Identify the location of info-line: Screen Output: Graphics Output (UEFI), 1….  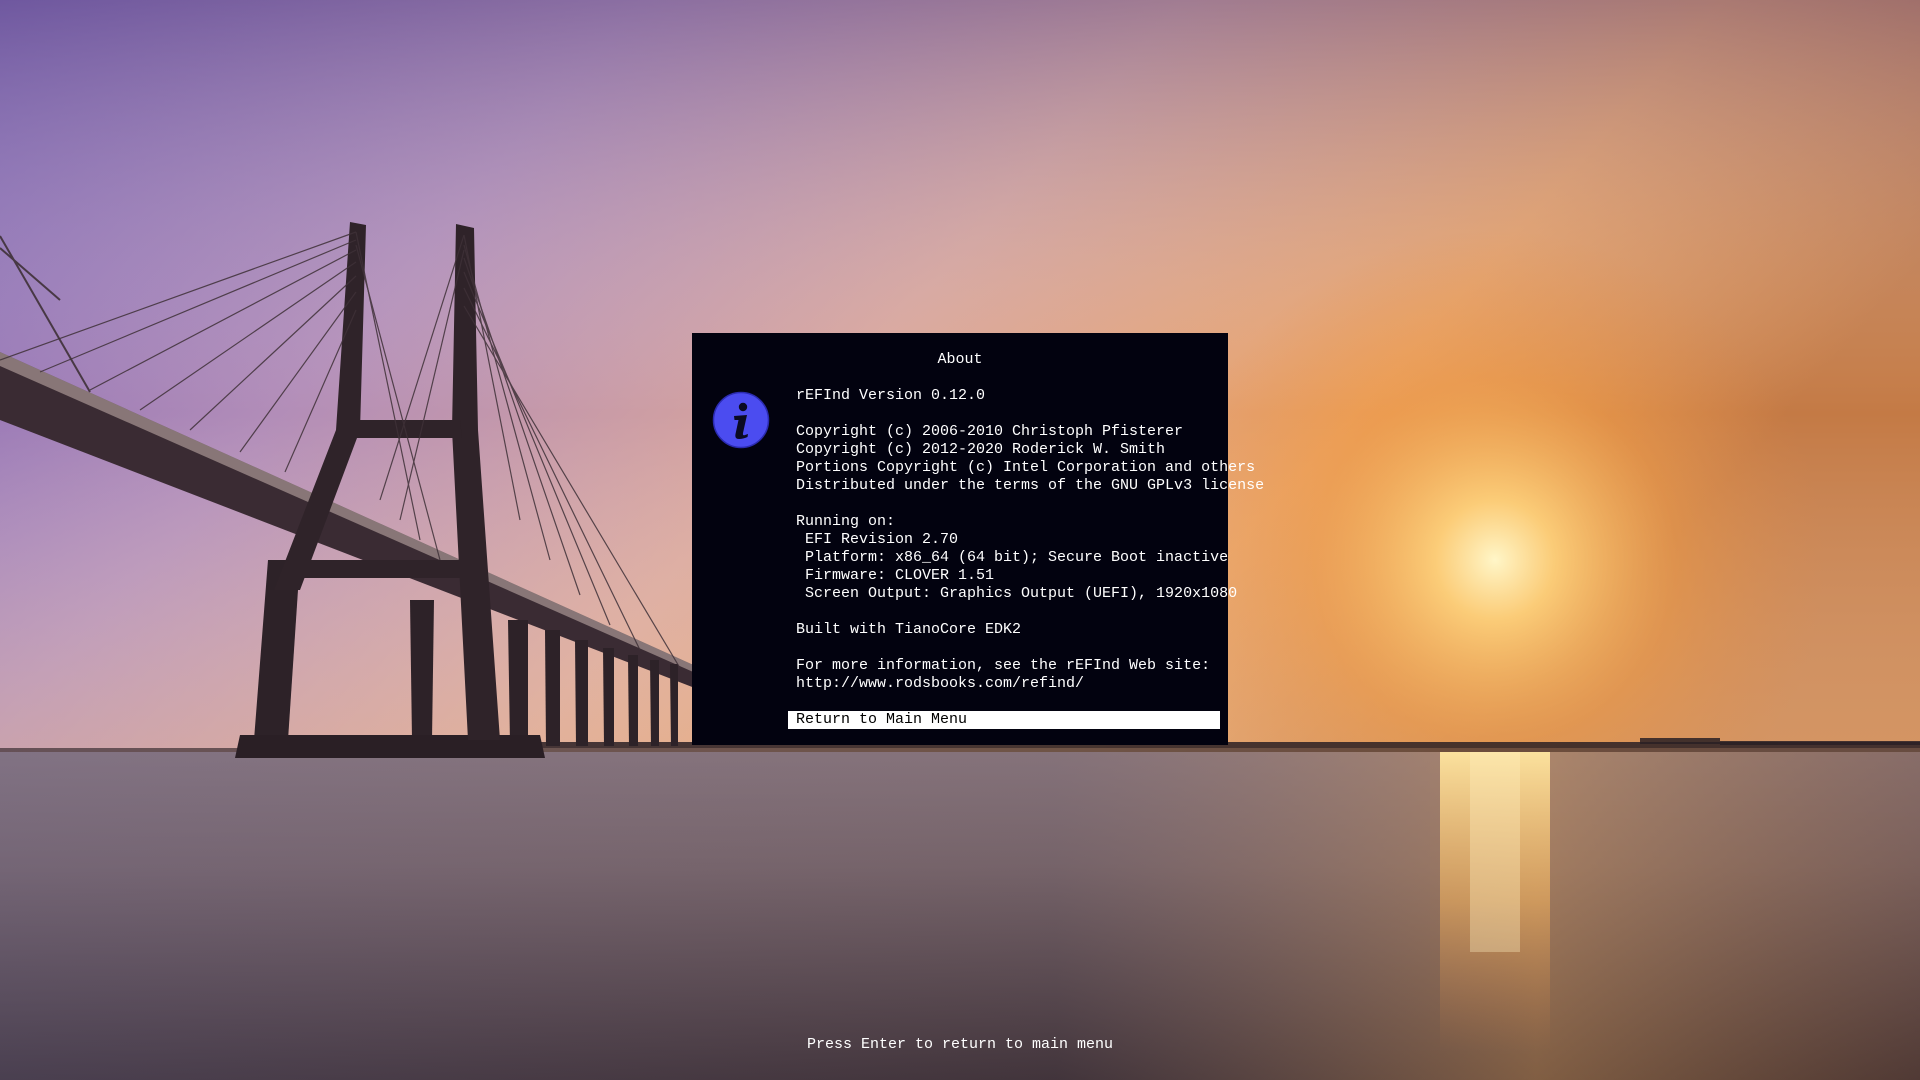
(1017, 593).